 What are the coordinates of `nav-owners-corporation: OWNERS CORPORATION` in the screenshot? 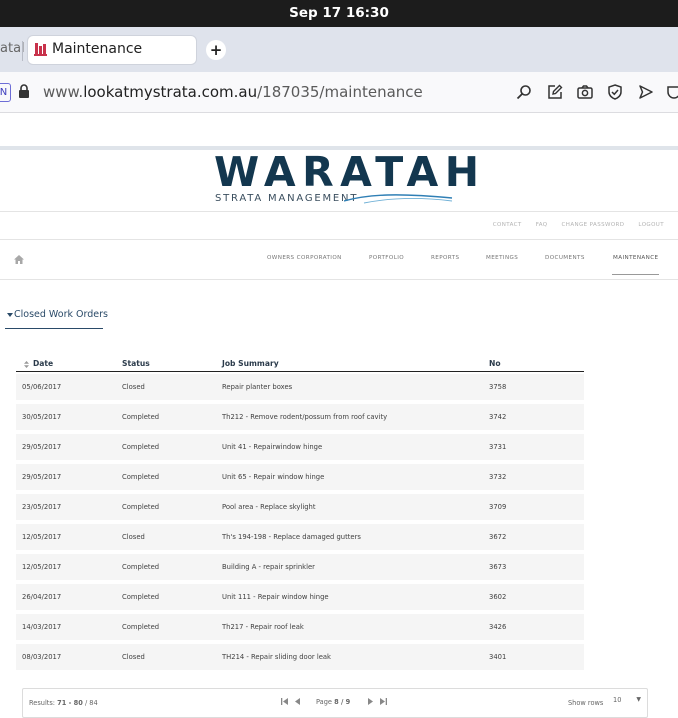 It's located at (304, 258).